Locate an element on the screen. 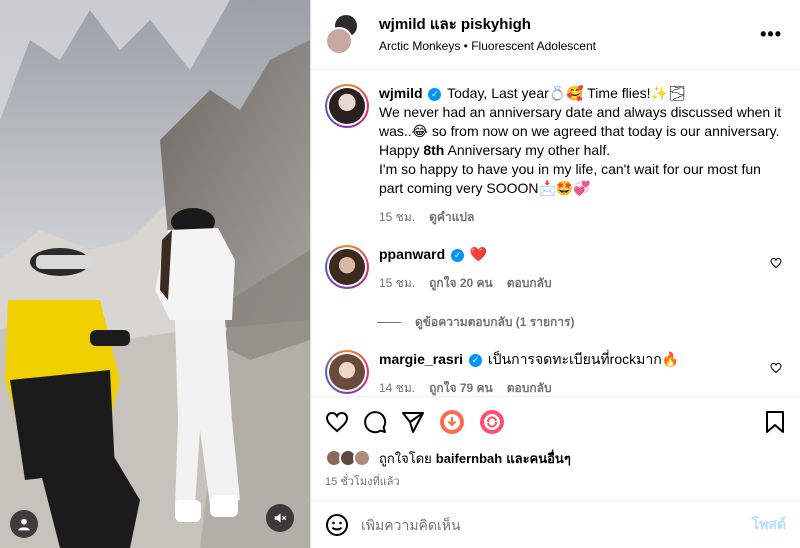 The width and height of the screenshot is (800, 548). caption-username: wjmild is located at coordinates (401, 93).